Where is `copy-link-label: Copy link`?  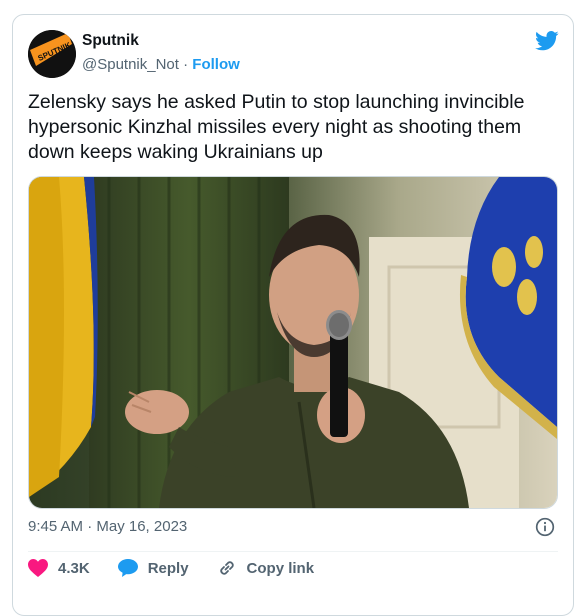 copy-link-label: Copy link is located at coordinates (280, 568).